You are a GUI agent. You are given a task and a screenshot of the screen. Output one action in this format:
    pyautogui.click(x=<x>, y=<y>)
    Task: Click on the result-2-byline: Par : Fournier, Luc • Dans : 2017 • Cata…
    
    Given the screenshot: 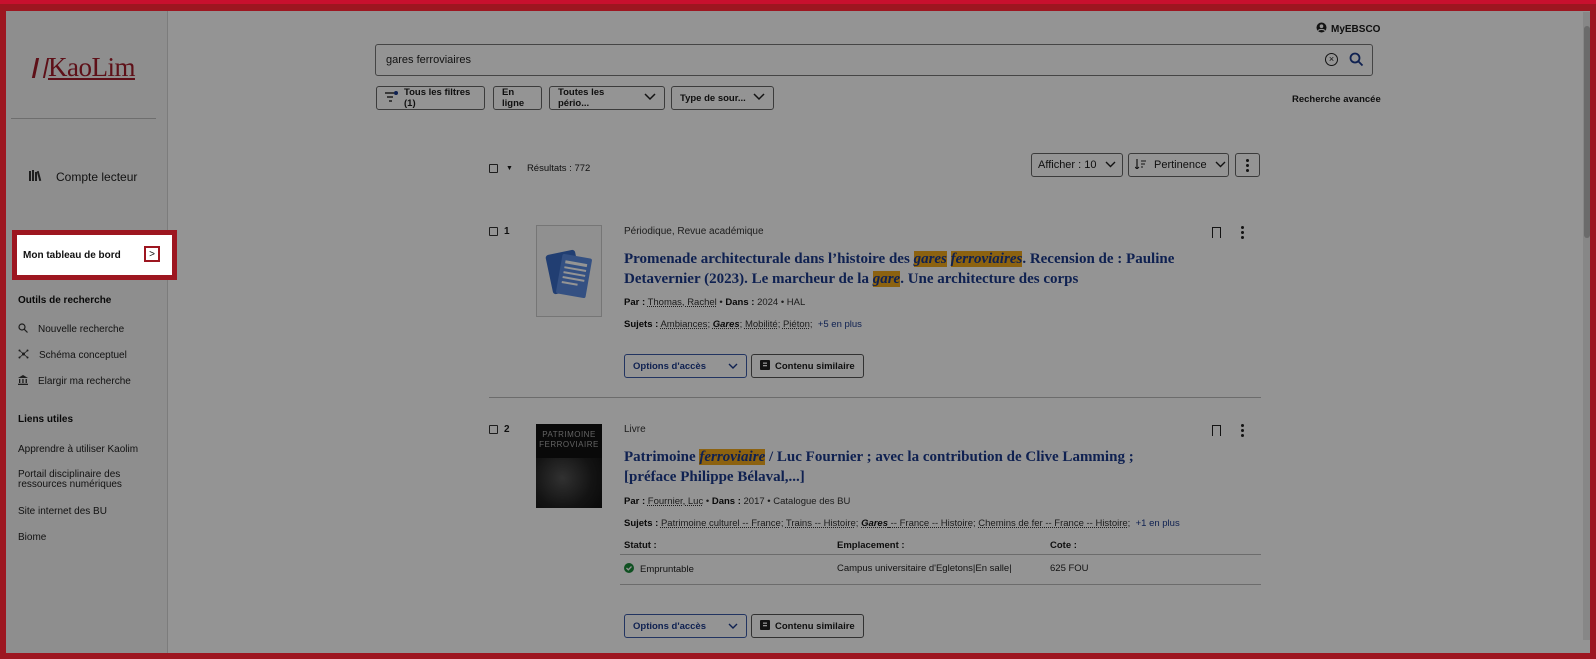 What is the action you would take?
    pyautogui.click(x=737, y=501)
    